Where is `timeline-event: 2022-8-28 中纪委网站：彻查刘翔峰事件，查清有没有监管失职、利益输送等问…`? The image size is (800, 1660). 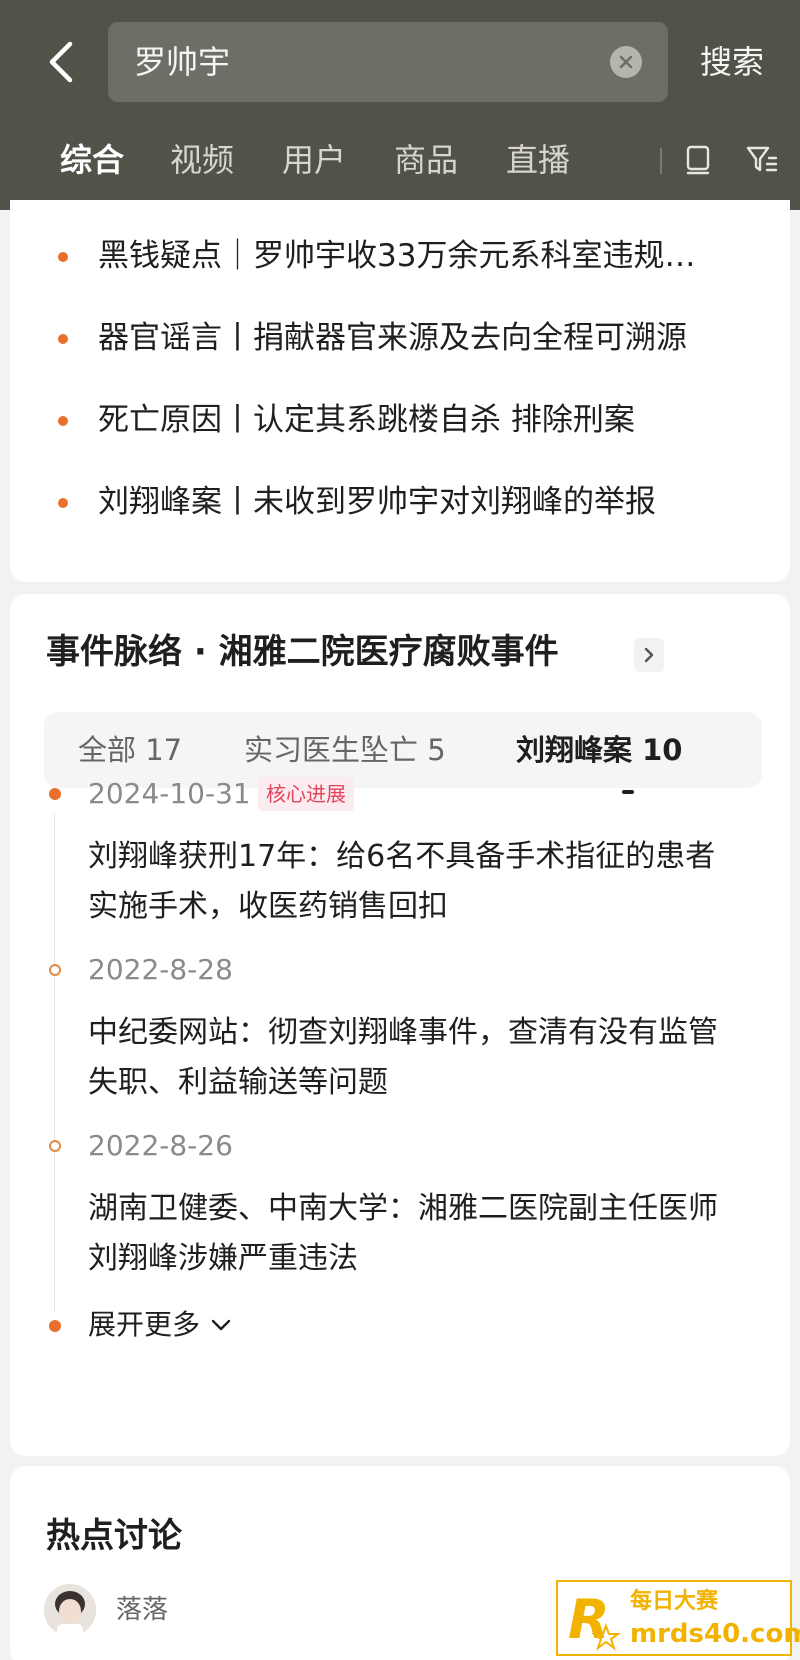 timeline-event: 2022-8-28 中纪委网站：彻查刘翔峰事件，查清有没有监管失职、利益输送等问… is located at coordinates (400, 1030).